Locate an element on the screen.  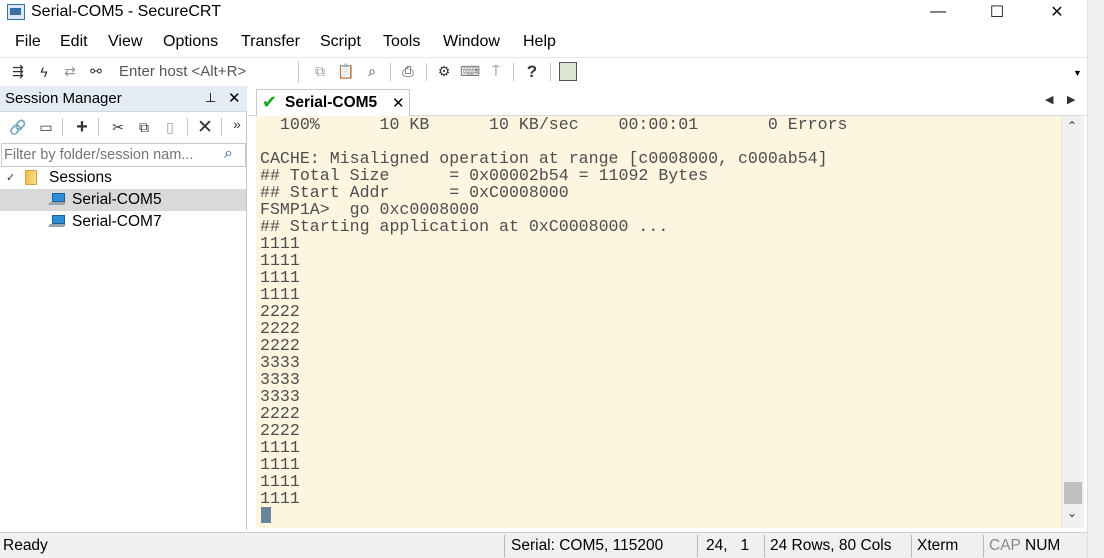
status-terminal-size: 24 Rows, 80 Cols is located at coordinates (831, 545).